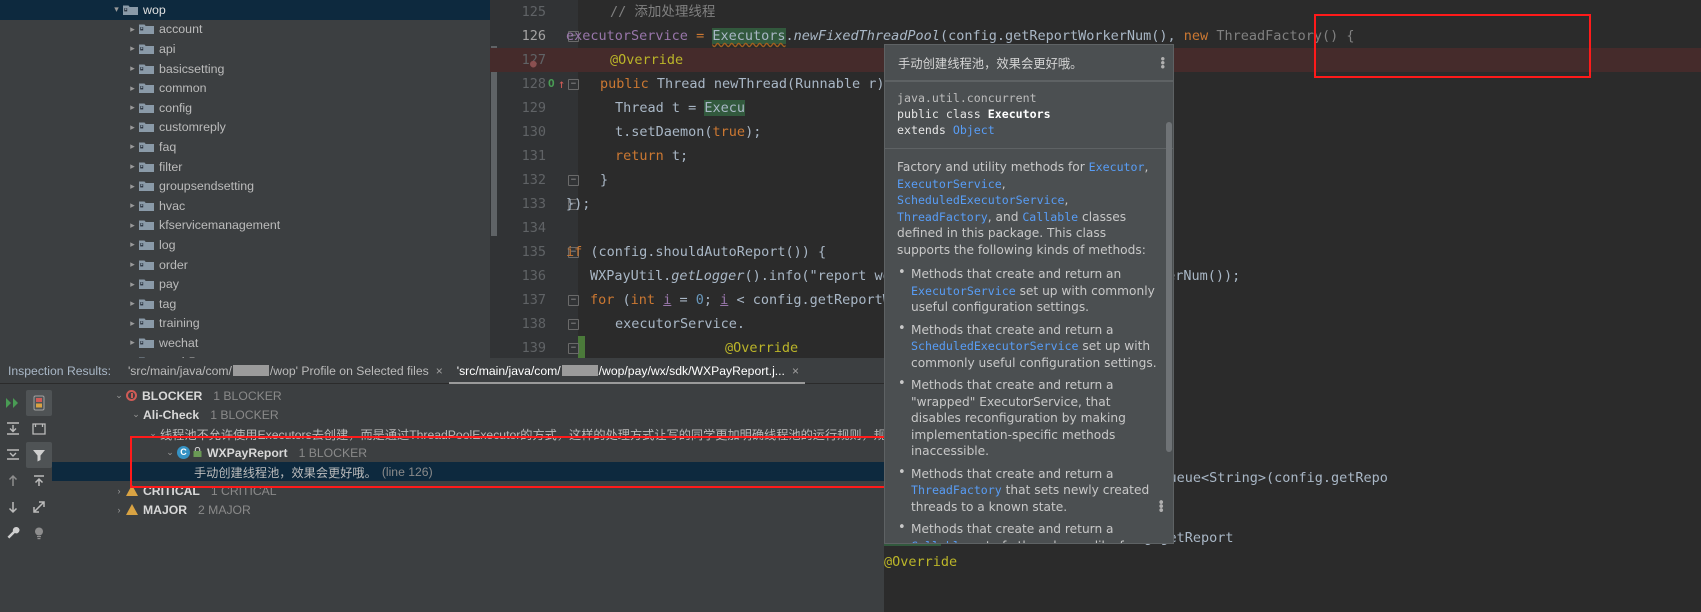  I want to click on rerun-icon, so click(13, 403).